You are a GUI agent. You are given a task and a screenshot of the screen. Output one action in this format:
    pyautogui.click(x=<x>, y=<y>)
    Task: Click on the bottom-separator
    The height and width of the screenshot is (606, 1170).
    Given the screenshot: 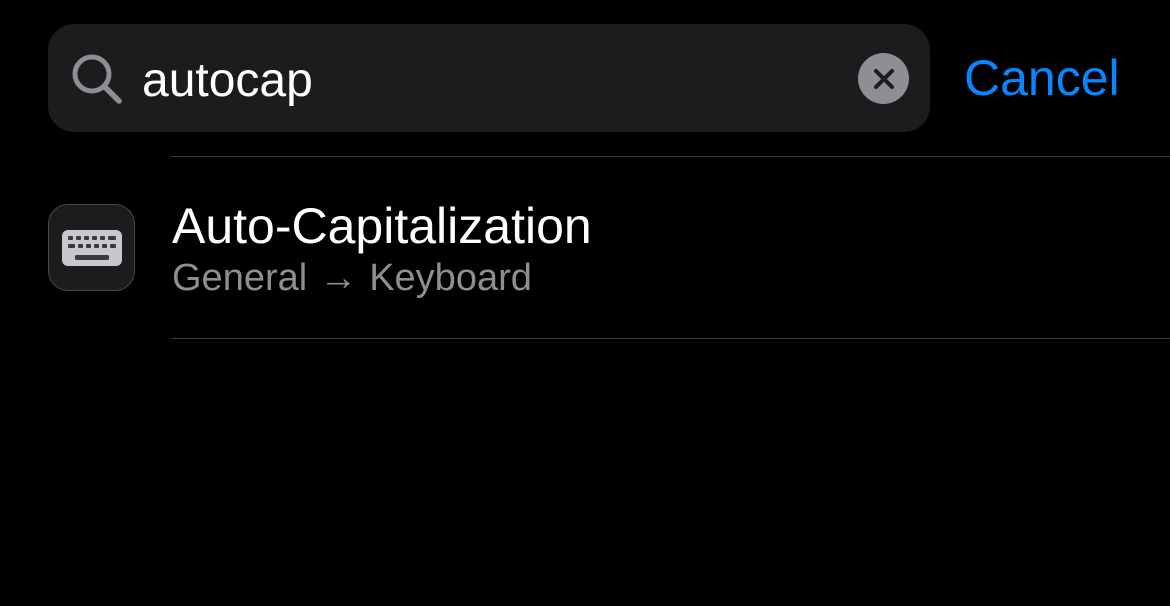 What is the action you would take?
    pyautogui.click(x=670, y=338)
    